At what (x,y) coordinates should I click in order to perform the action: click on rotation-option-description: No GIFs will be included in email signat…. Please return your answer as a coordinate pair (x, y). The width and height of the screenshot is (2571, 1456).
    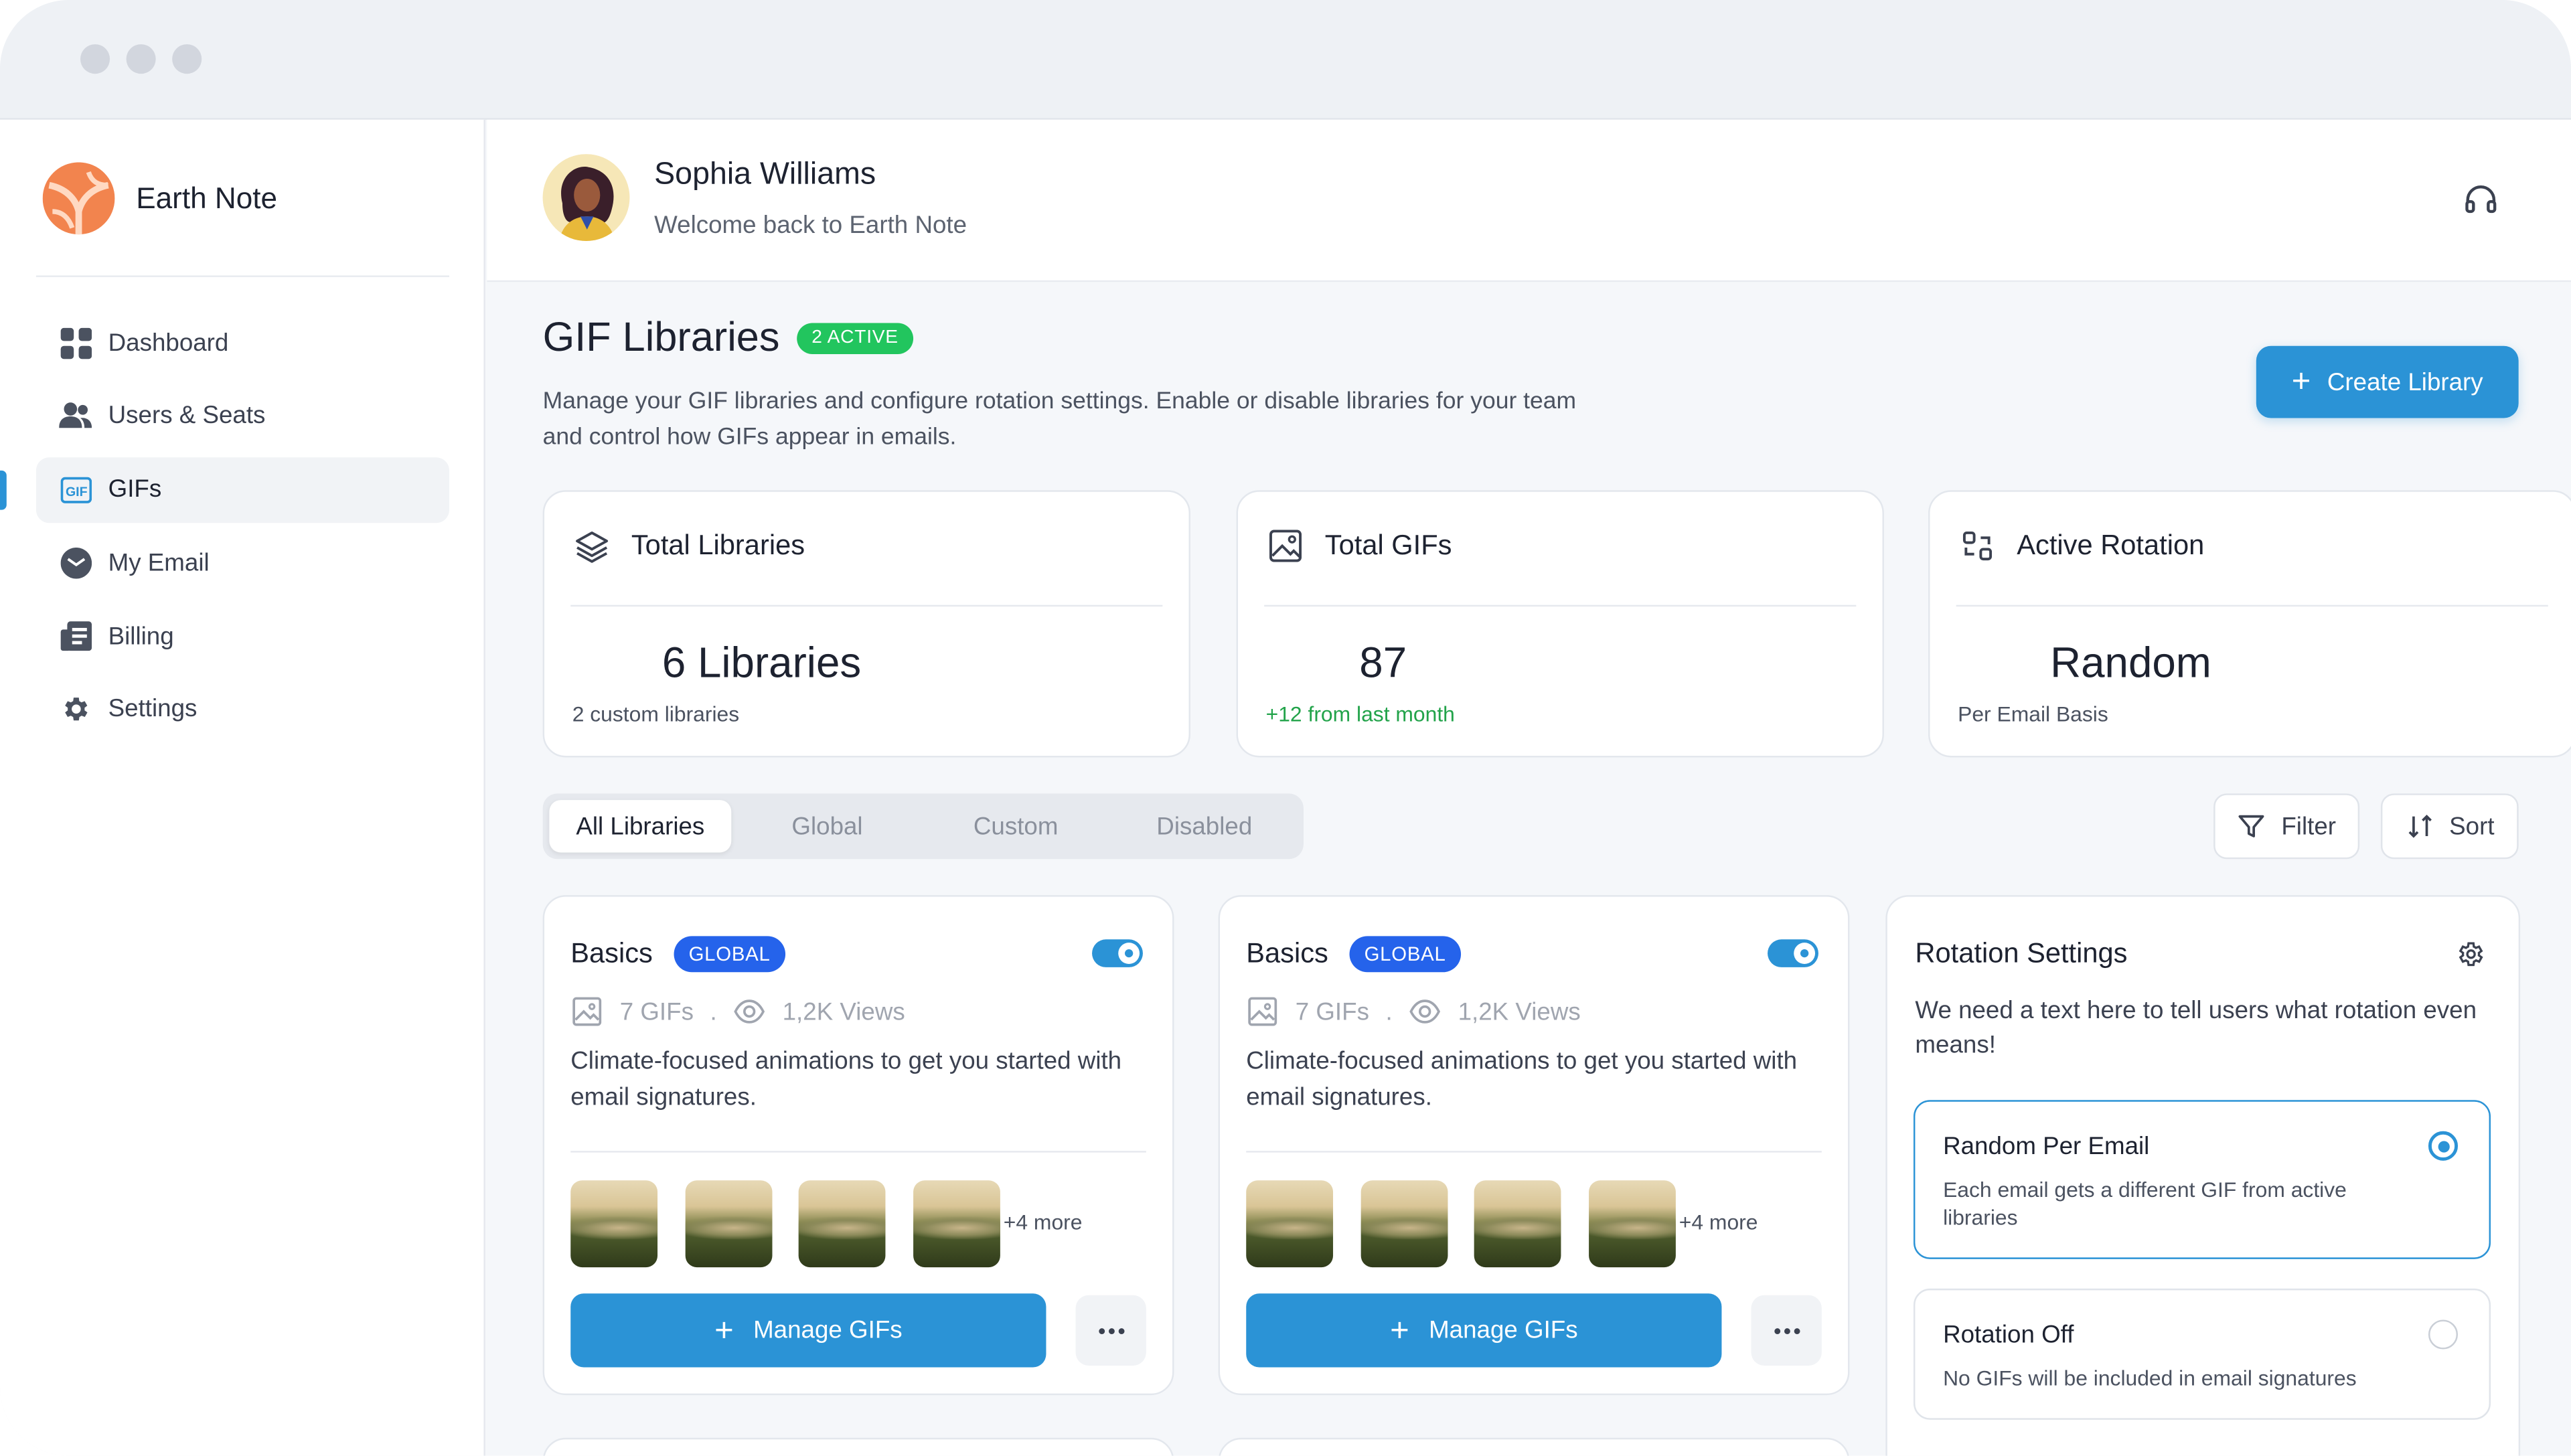
    Looking at the image, I should click on (2150, 1378).